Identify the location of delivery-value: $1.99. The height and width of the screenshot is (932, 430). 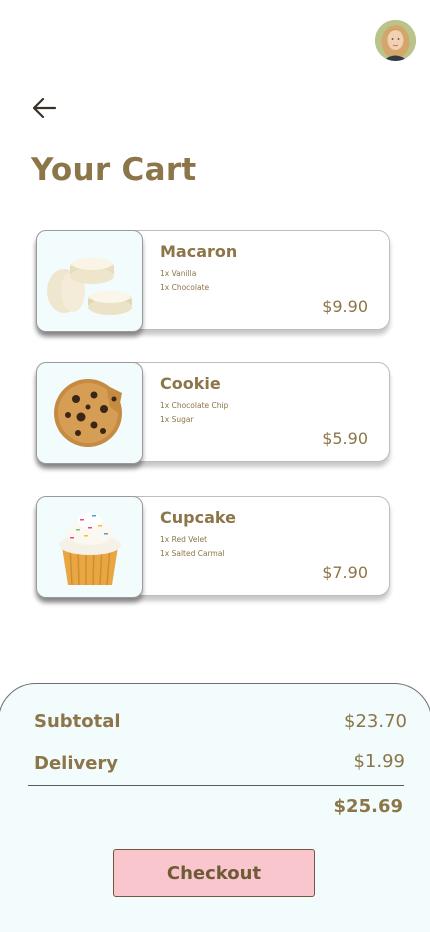
(379, 761).